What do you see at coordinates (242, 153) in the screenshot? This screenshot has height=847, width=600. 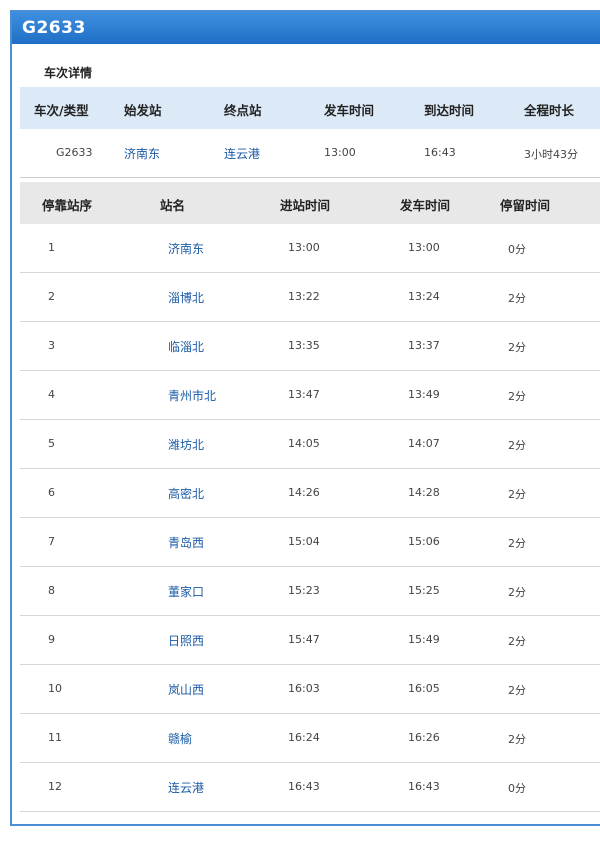 I see `destination-station-link: 连云港` at bounding box center [242, 153].